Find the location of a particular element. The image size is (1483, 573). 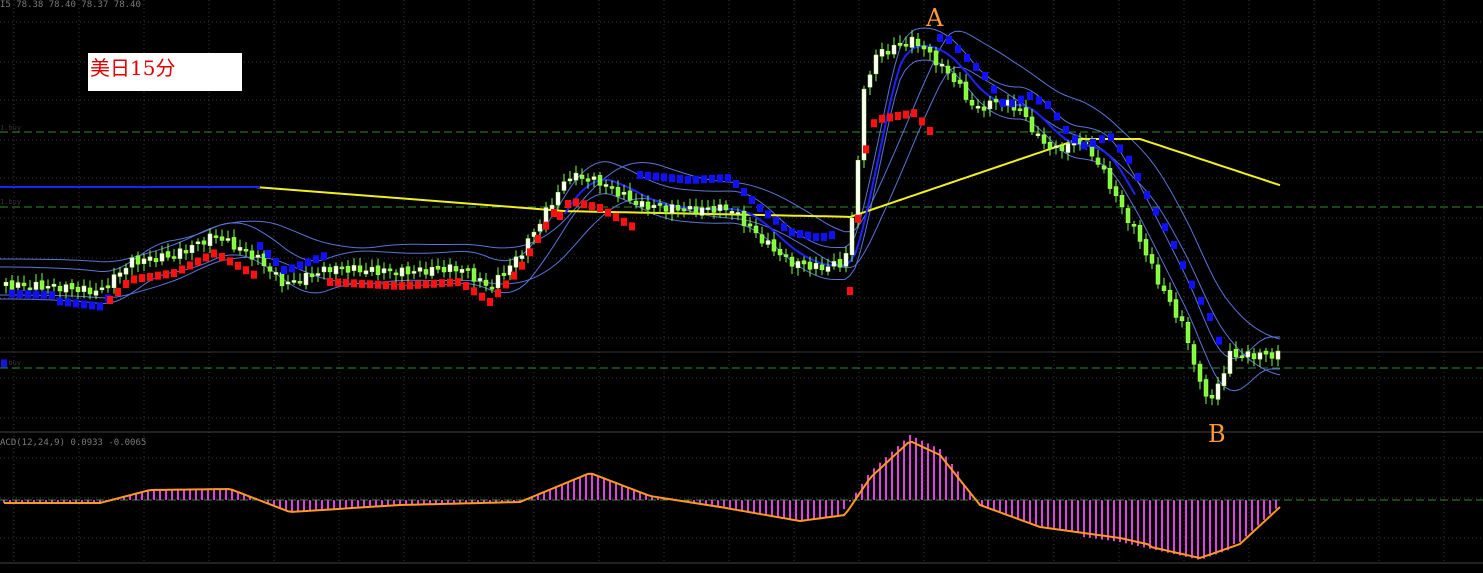

ohlc-readout: I5 78.38 78.40 78.37 78.40 is located at coordinates (70, 5).